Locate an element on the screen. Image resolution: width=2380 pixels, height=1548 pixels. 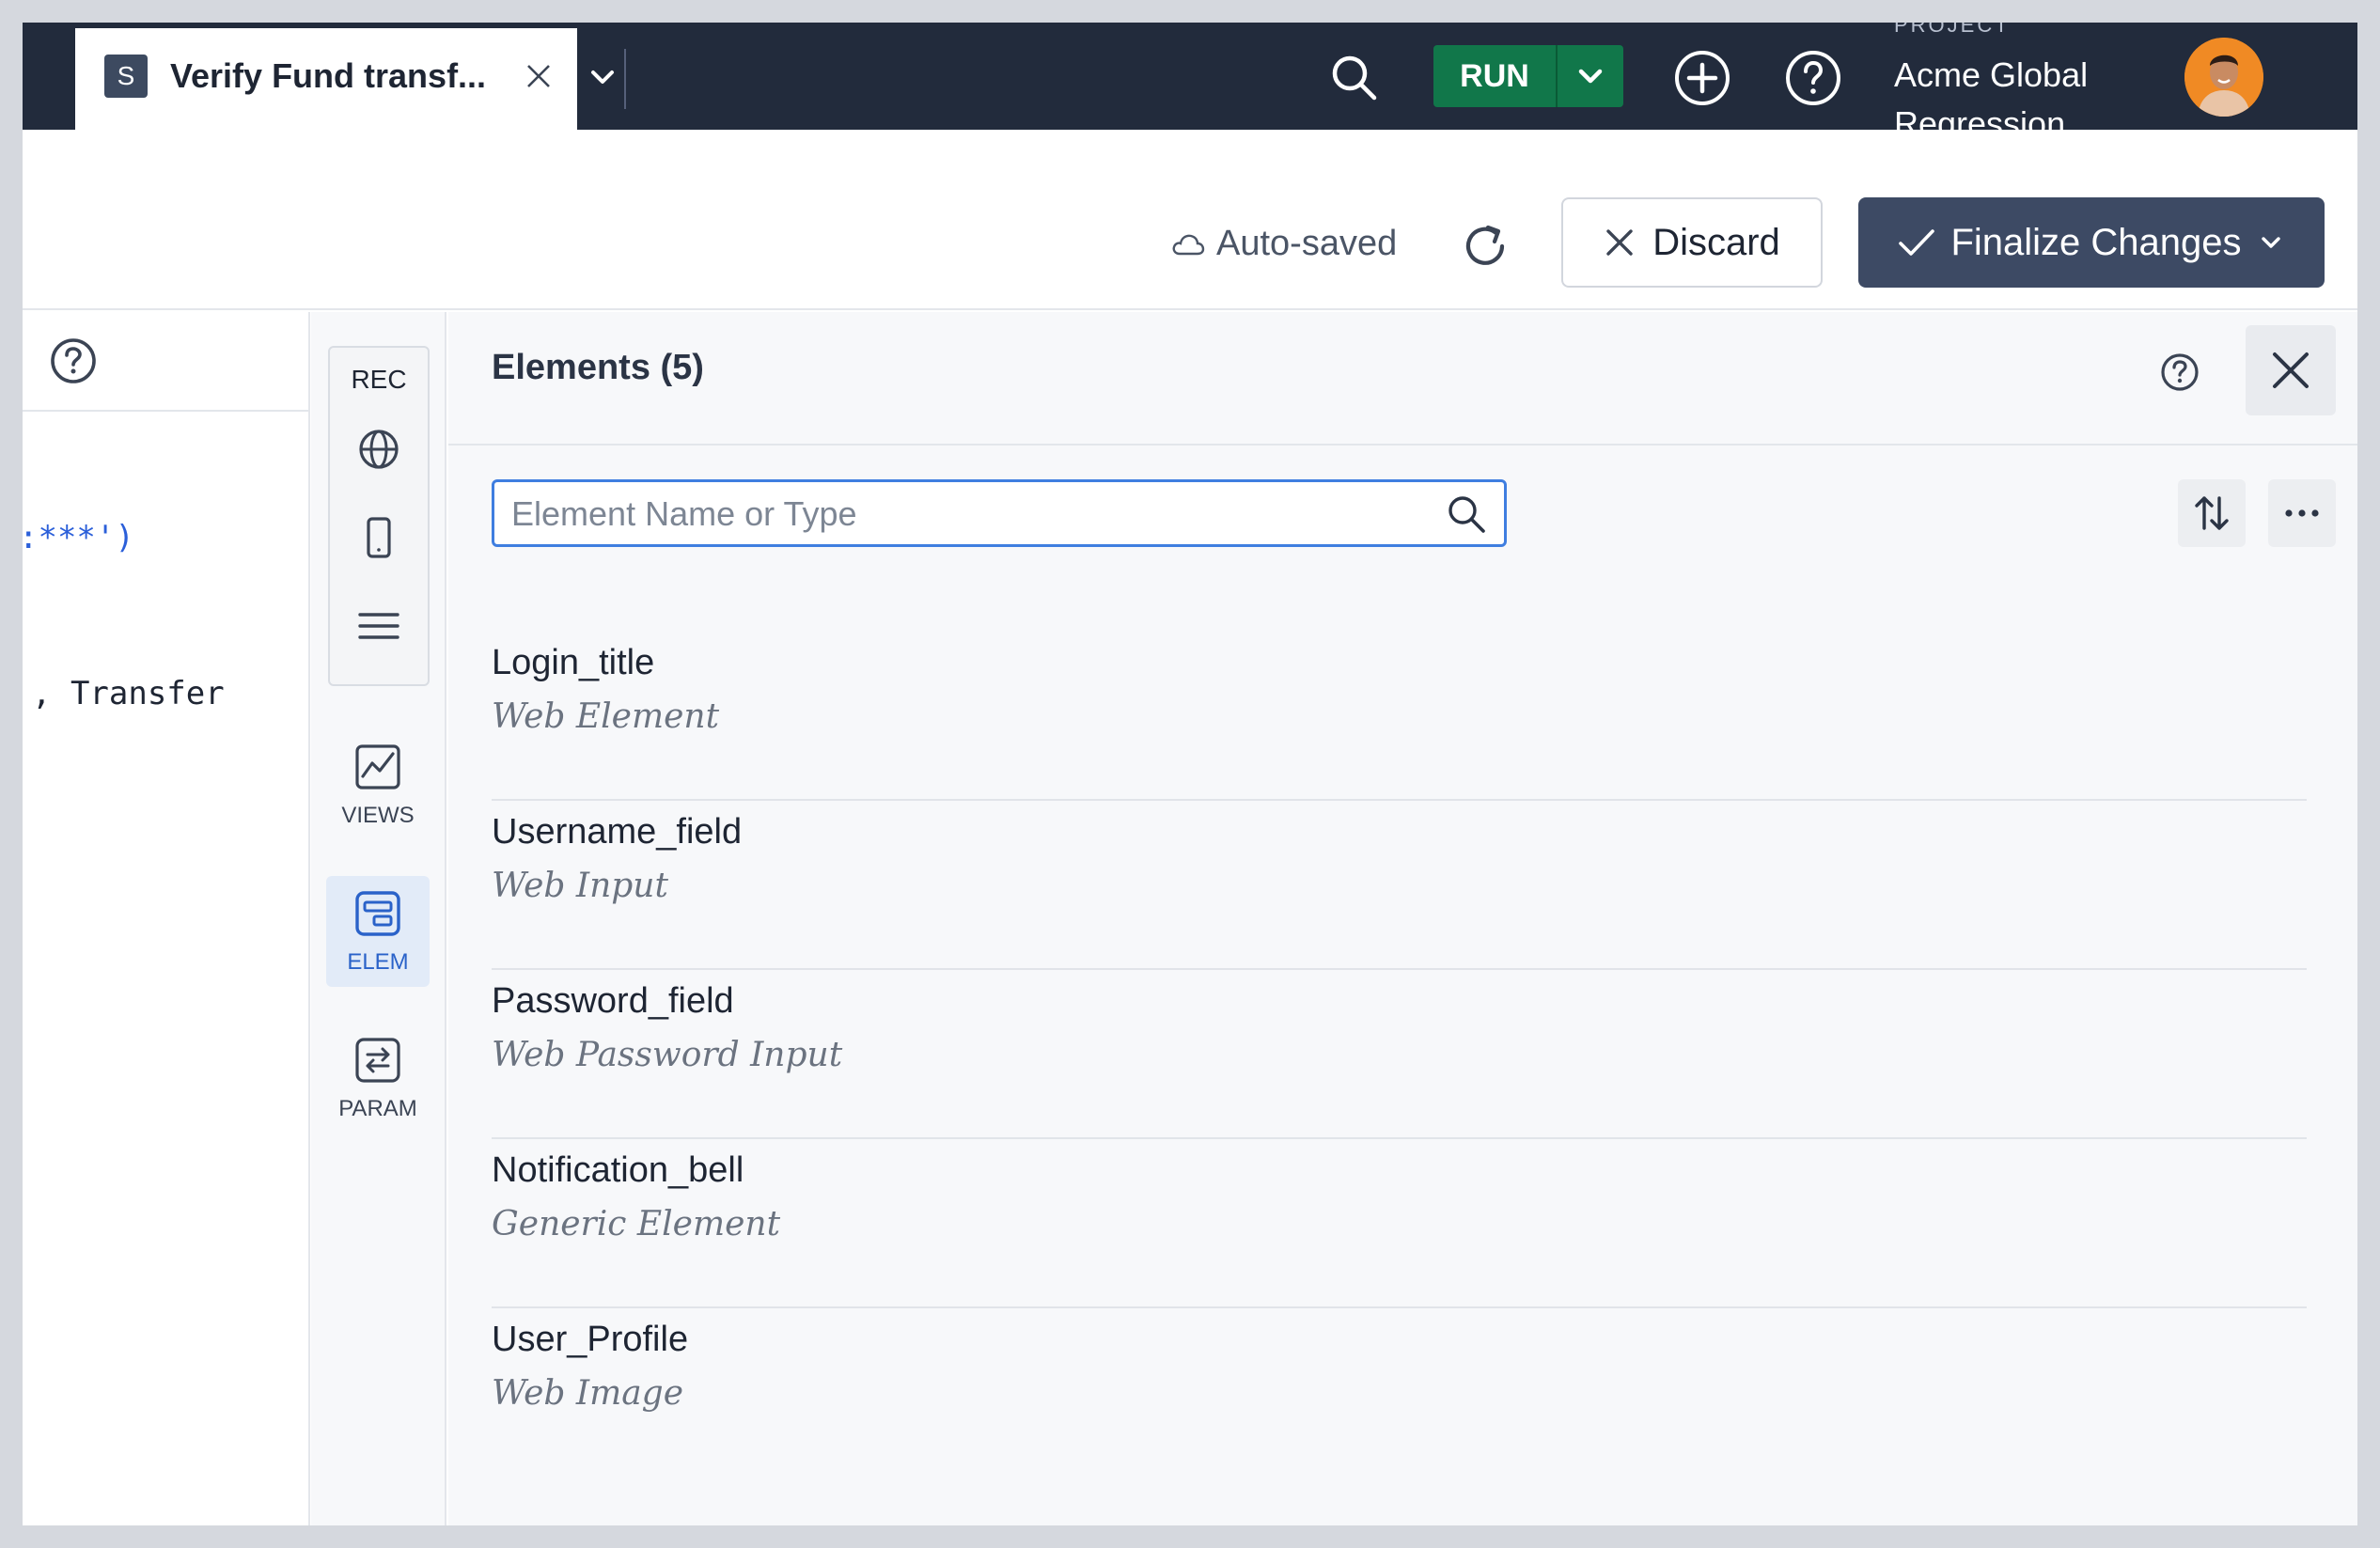
list-item: Password_field Web Password Input is located at coordinates (1399, 1054).